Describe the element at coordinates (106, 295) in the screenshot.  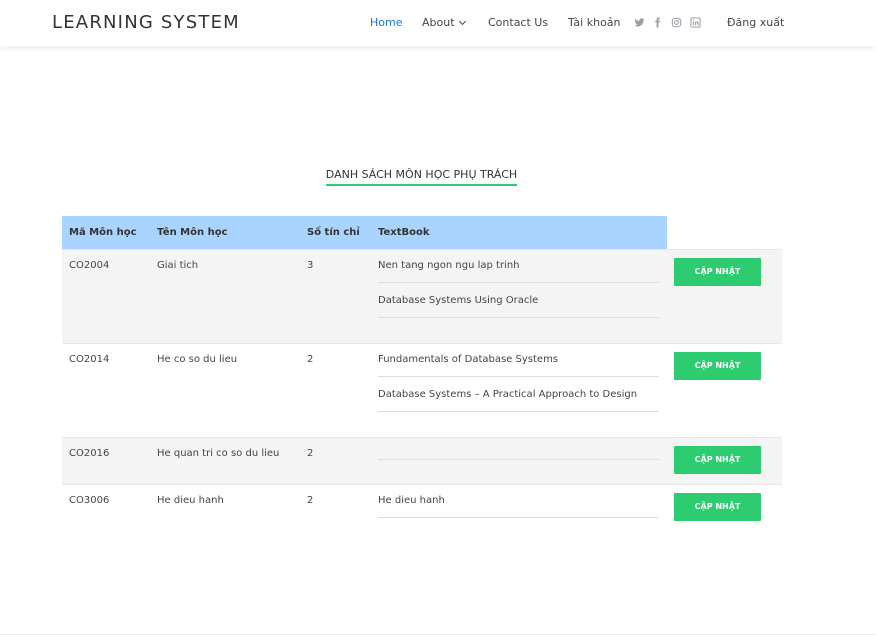
I see `cell-code: CO2004` at that location.